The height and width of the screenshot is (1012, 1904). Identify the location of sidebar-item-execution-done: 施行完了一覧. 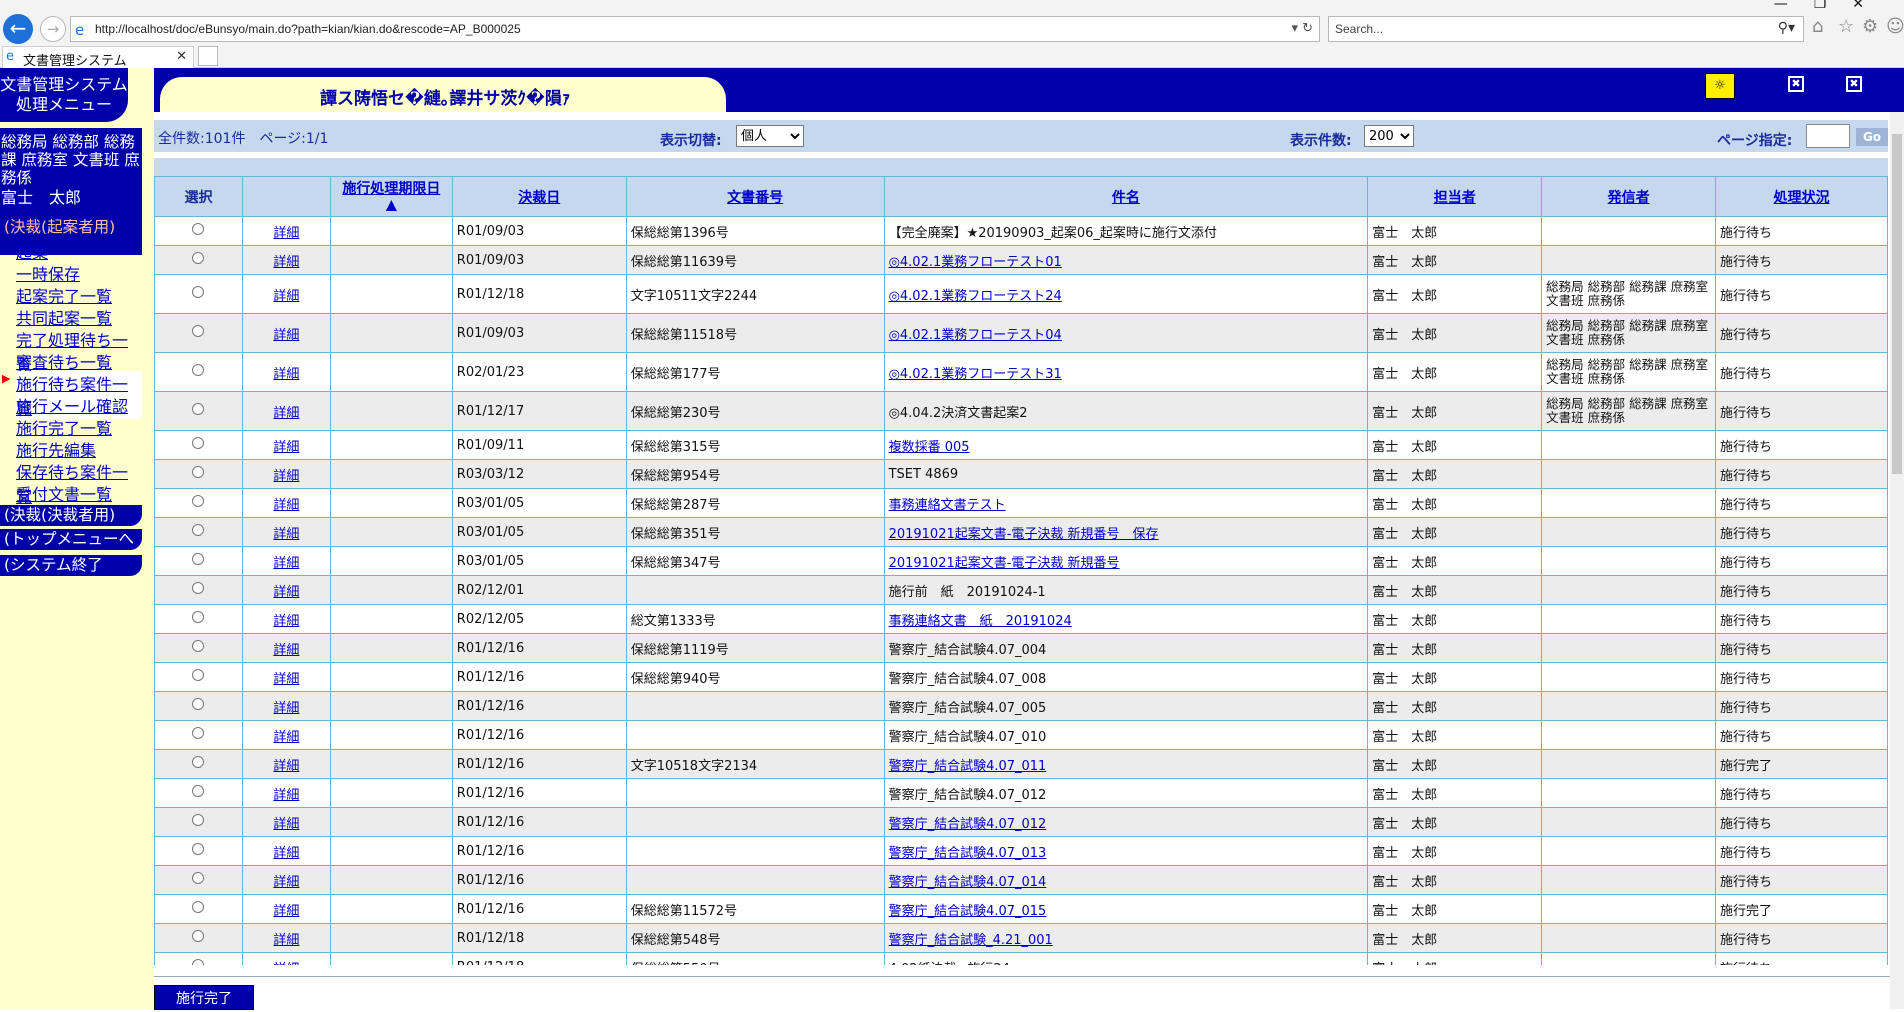
(64, 427).